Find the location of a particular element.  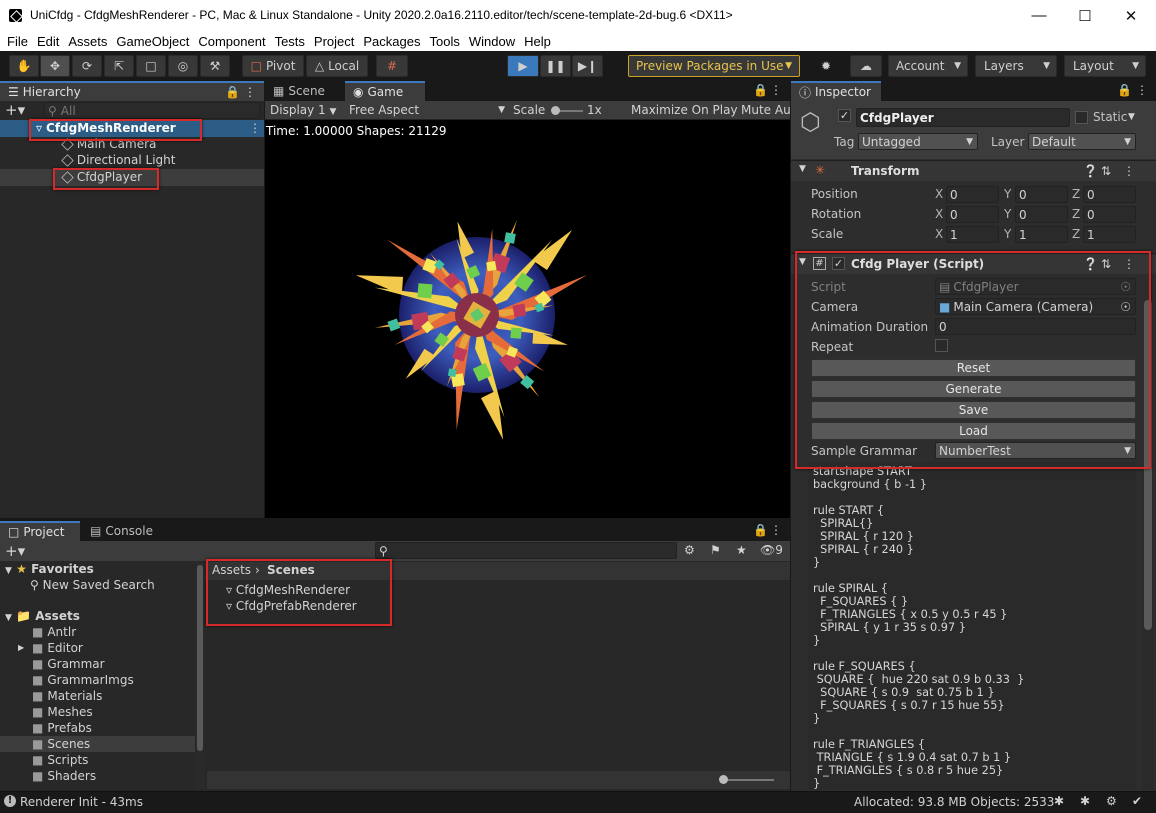

close-button: ✕ is located at coordinates (1131, 15).